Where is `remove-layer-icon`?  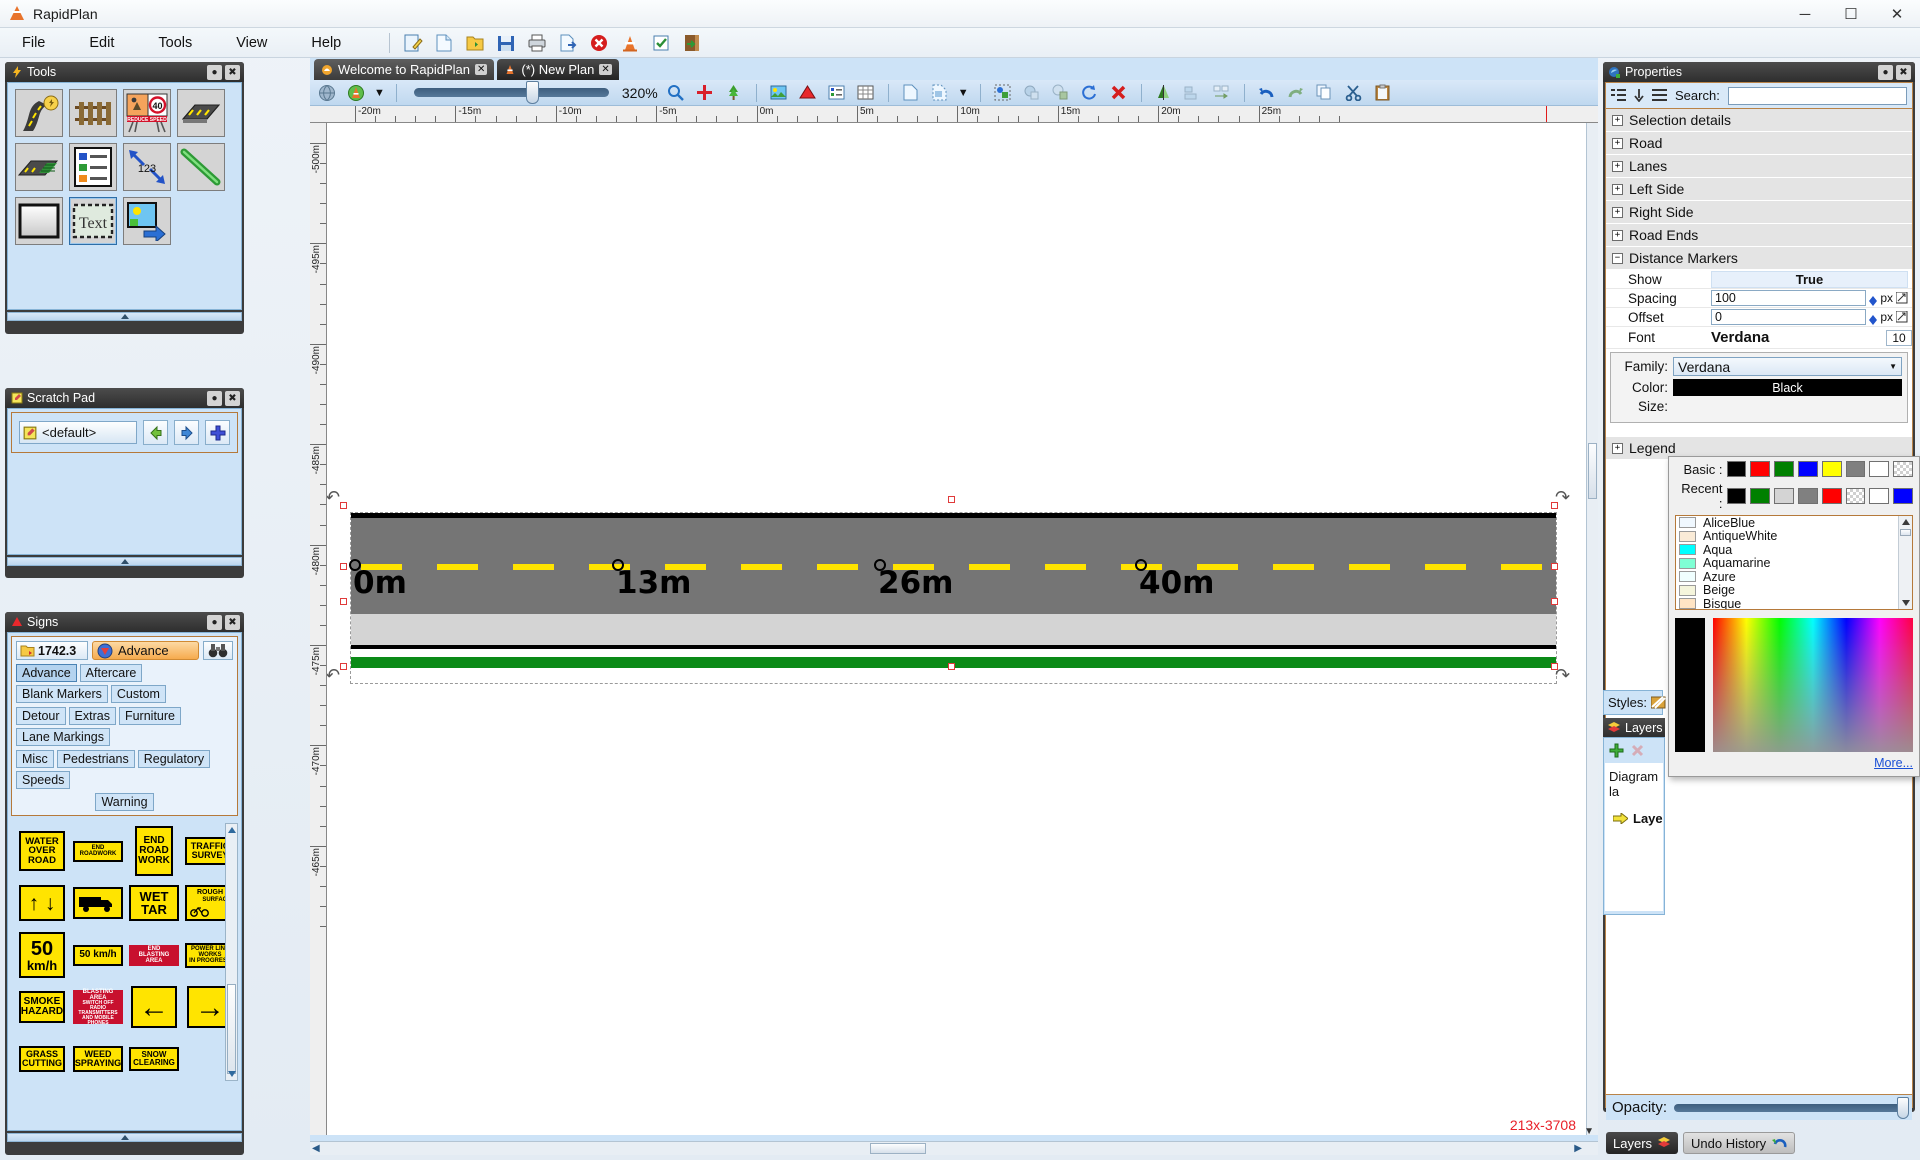 remove-layer-icon is located at coordinates (1637, 750).